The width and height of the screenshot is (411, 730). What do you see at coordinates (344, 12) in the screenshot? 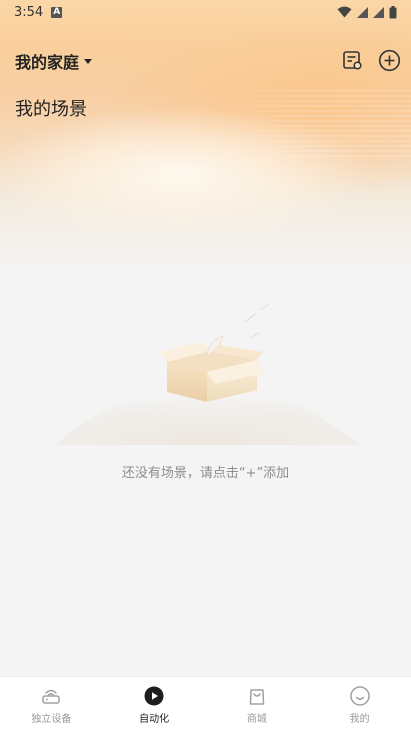
I see `wifi-icon` at bounding box center [344, 12].